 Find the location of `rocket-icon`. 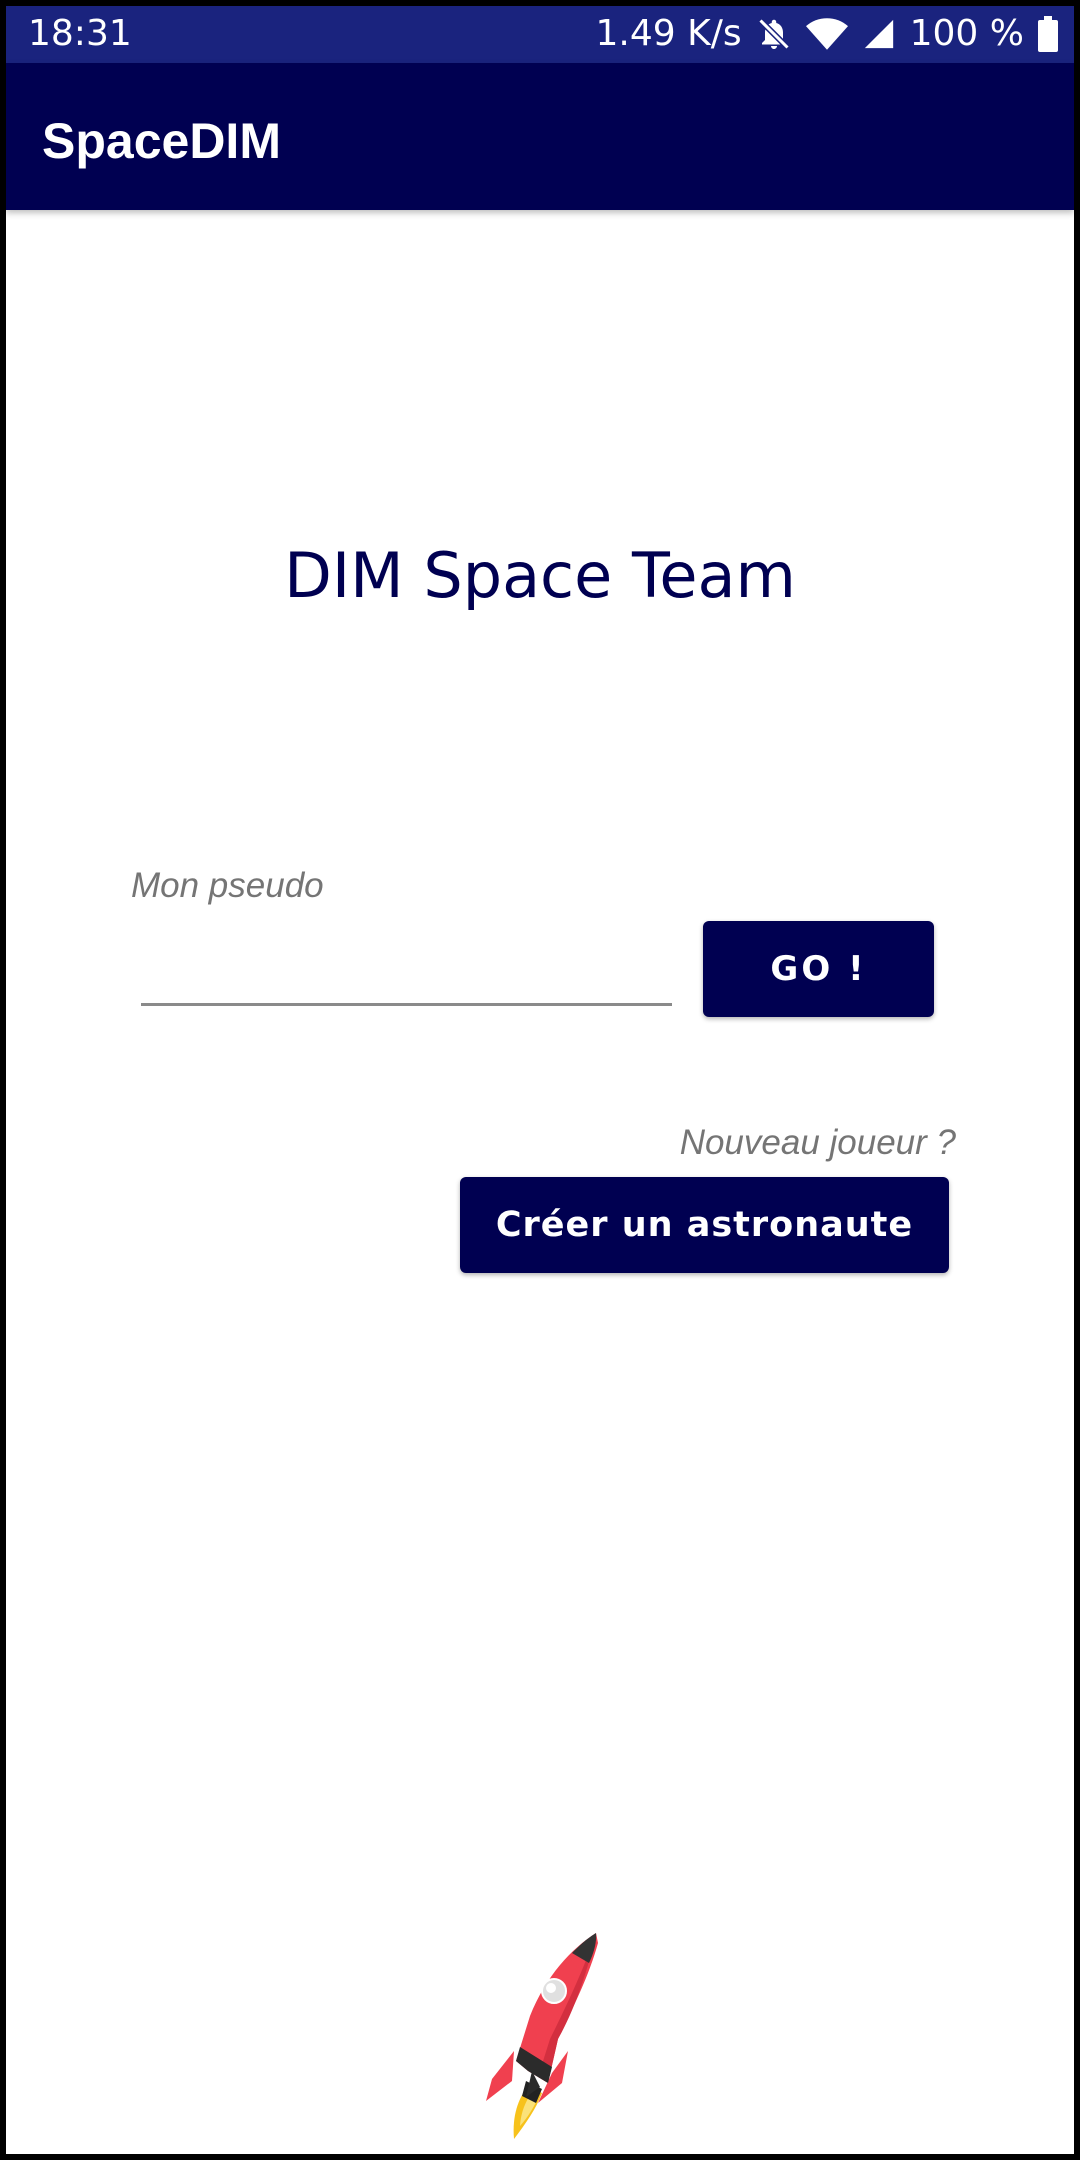

rocket-icon is located at coordinates (546, 2033).